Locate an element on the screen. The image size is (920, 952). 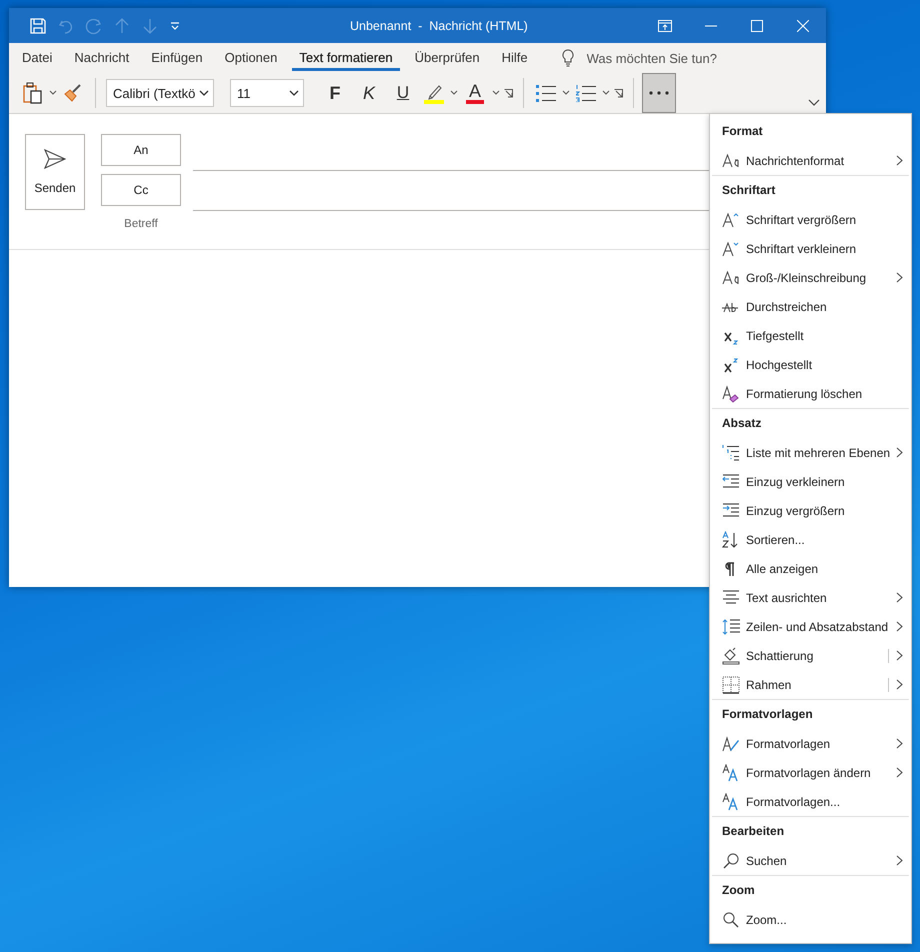
ribbon-tab: Datei is located at coordinates (37, 58).